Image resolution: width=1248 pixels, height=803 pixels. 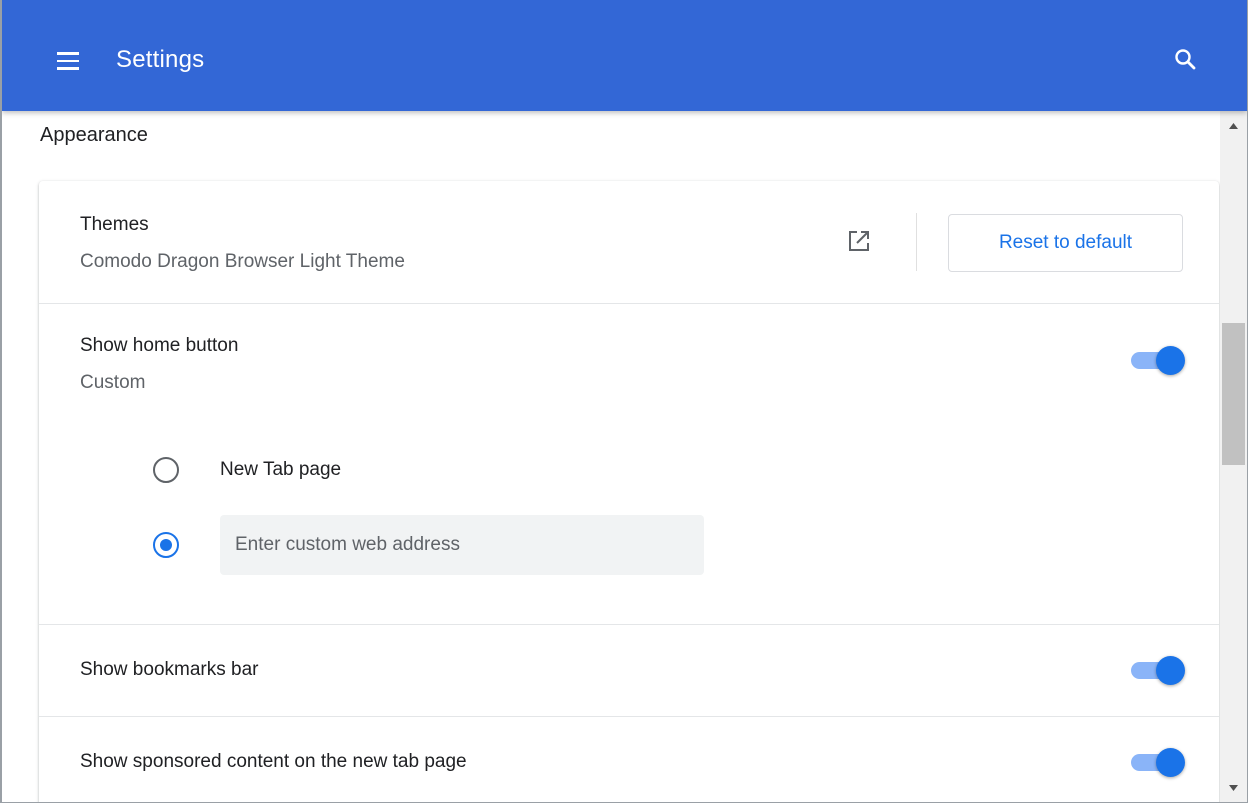 What do you see at coordinates (624, 55) in the screenshot?
I see `app-bar: Settings` at bounding box center [624, 55].